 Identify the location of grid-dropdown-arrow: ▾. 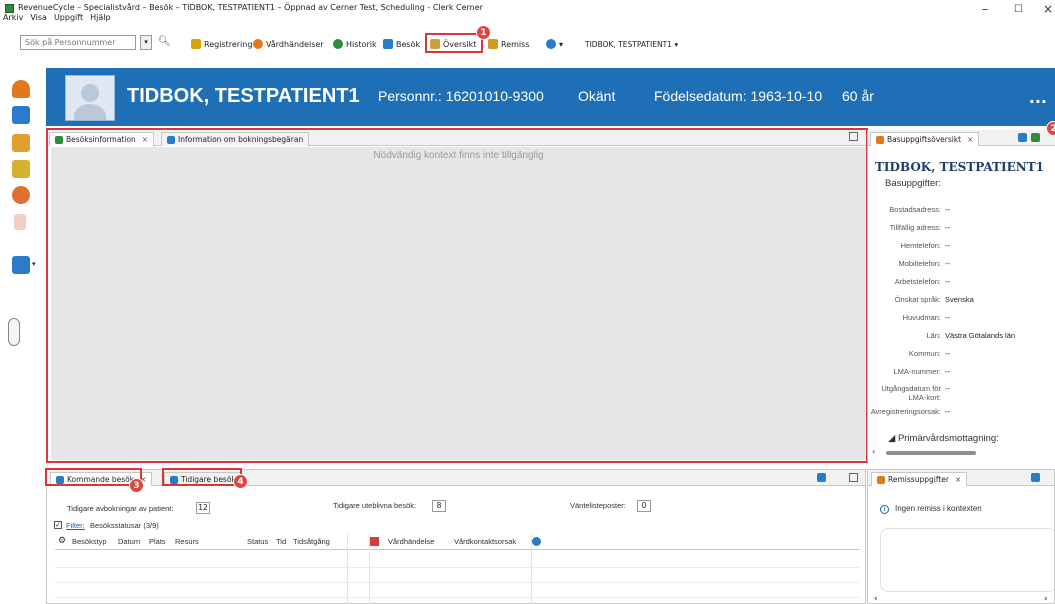
(34, 264).